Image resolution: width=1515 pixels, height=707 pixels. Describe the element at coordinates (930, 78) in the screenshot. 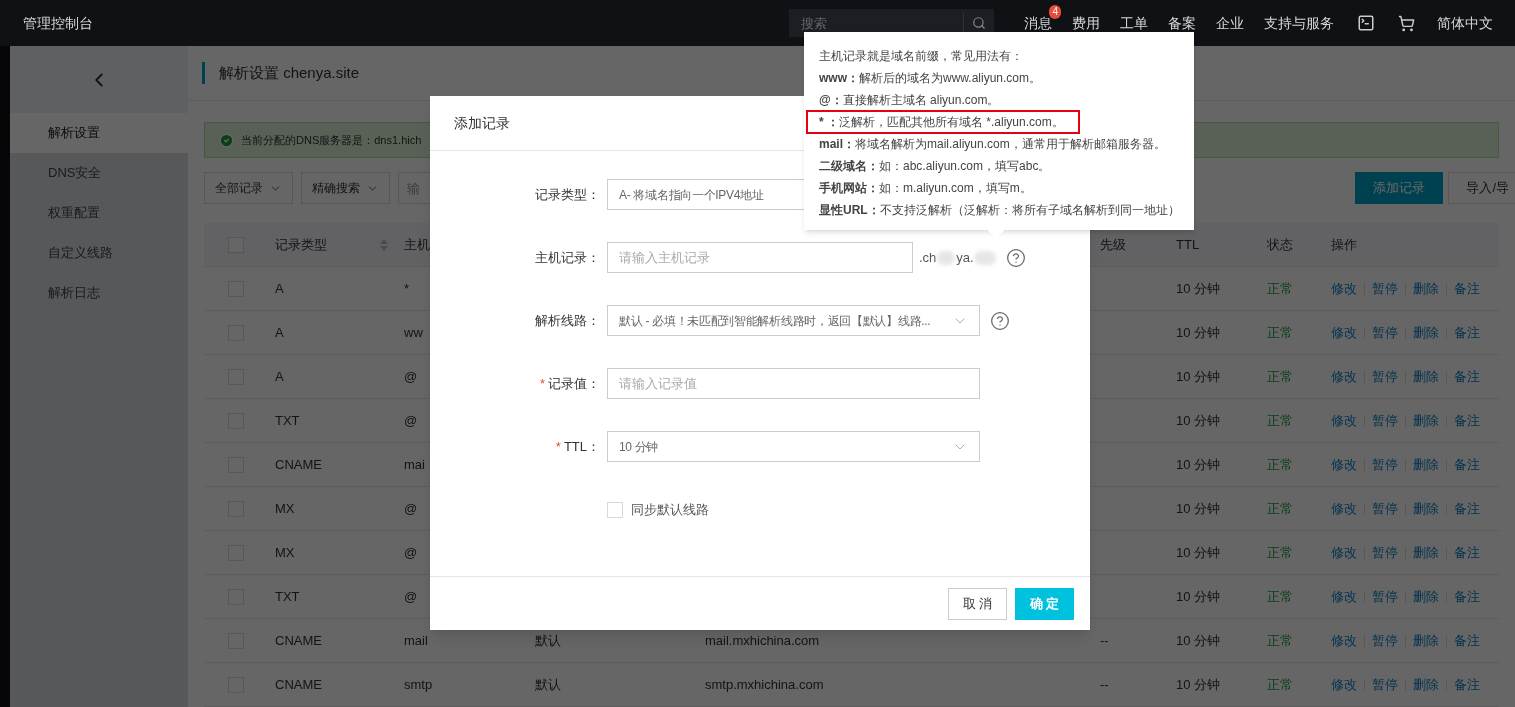

I see `tooltip-line: www：解析后的域名为www.aliyun.com。` at that location.